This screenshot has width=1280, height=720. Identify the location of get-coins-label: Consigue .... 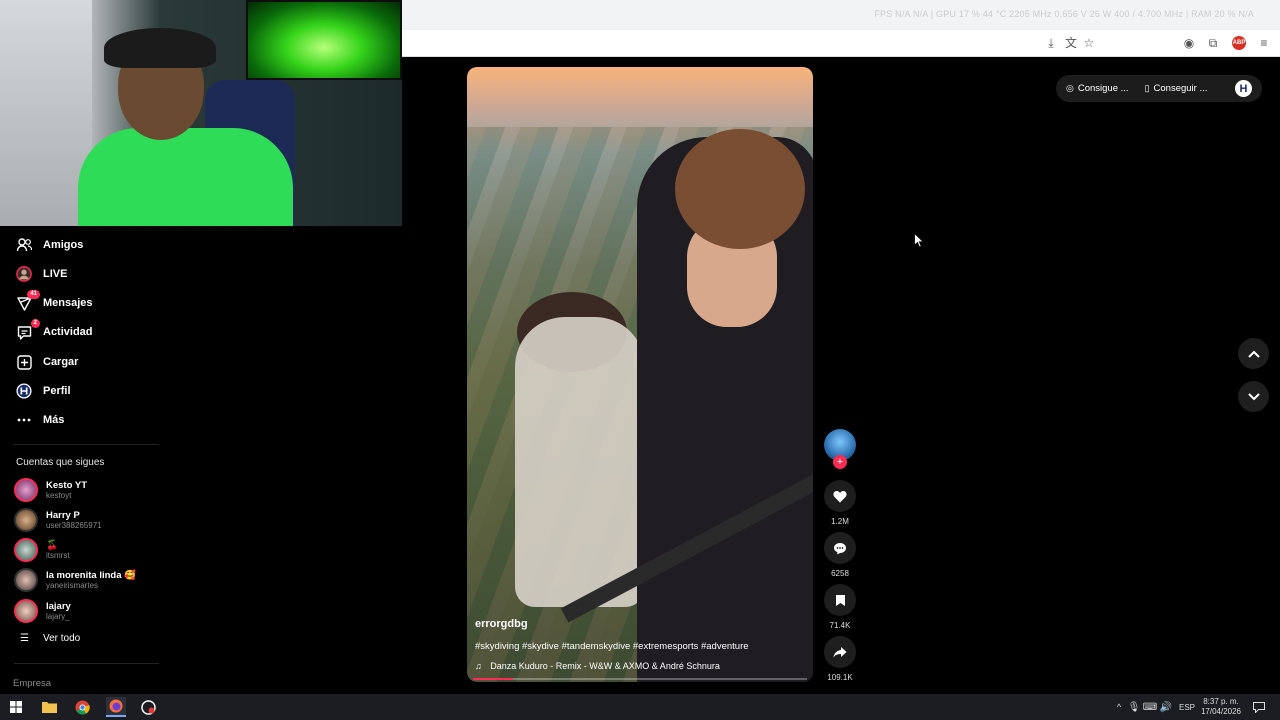
(1103, 88).